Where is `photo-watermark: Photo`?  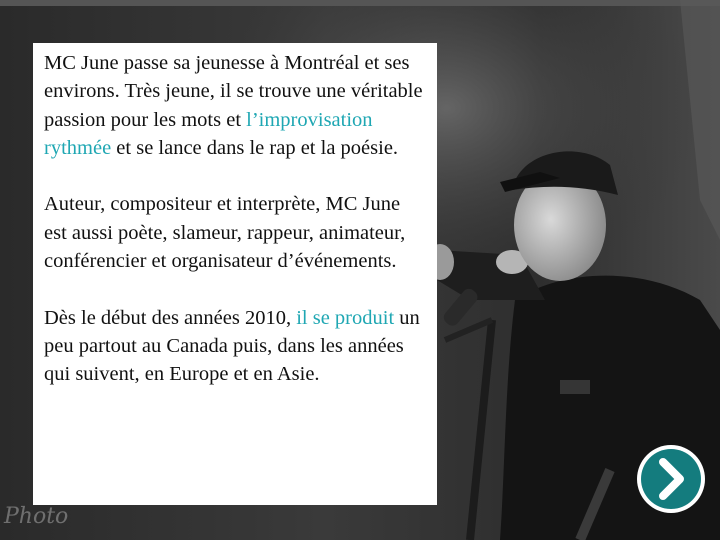 photo-watermark: Photo is located at coordinates (36, 516).